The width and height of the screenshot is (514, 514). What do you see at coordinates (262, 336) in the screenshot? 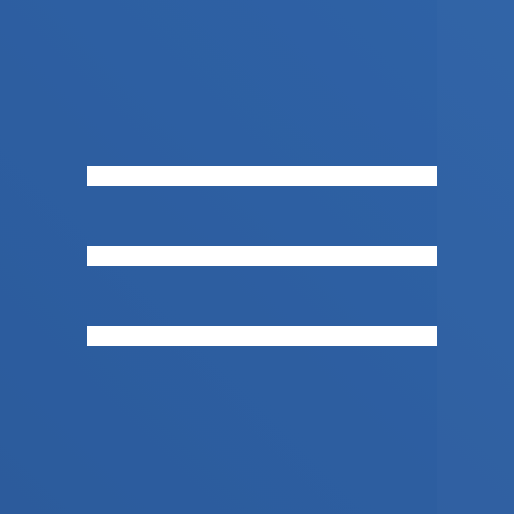
I see `menu-bar-bottom` at bounding box center [262, 336].